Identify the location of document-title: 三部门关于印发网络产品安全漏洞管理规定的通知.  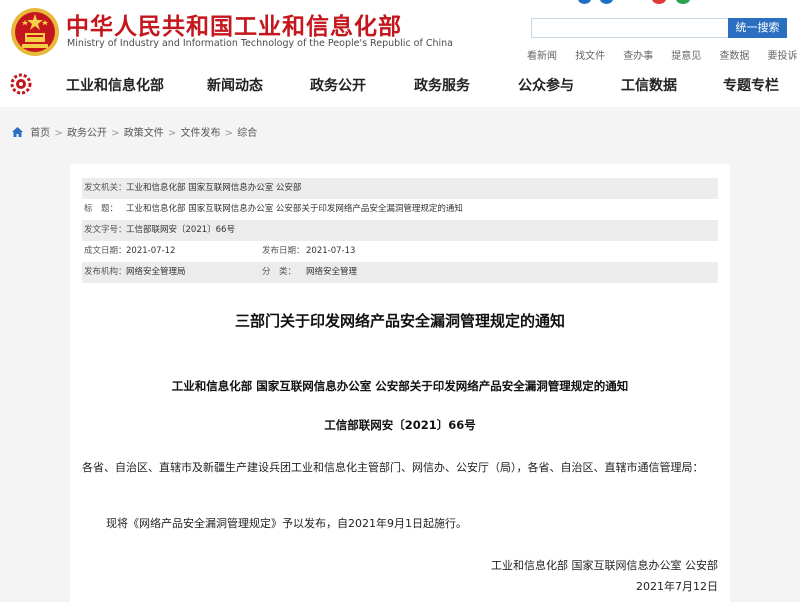
(399, 321).